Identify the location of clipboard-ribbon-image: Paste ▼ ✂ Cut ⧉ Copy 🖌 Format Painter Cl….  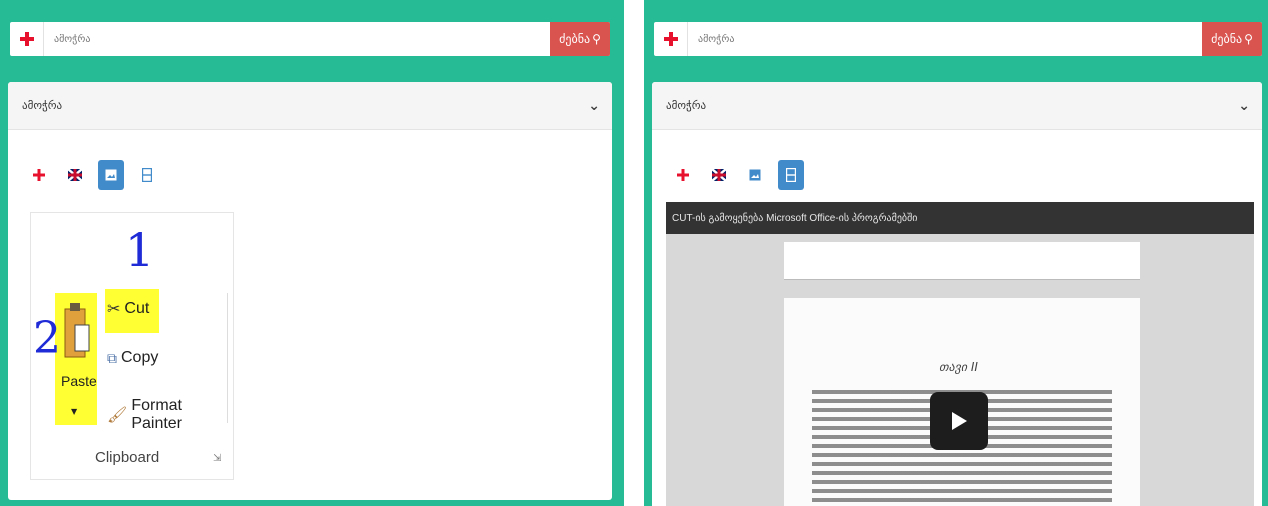
(132, 346).